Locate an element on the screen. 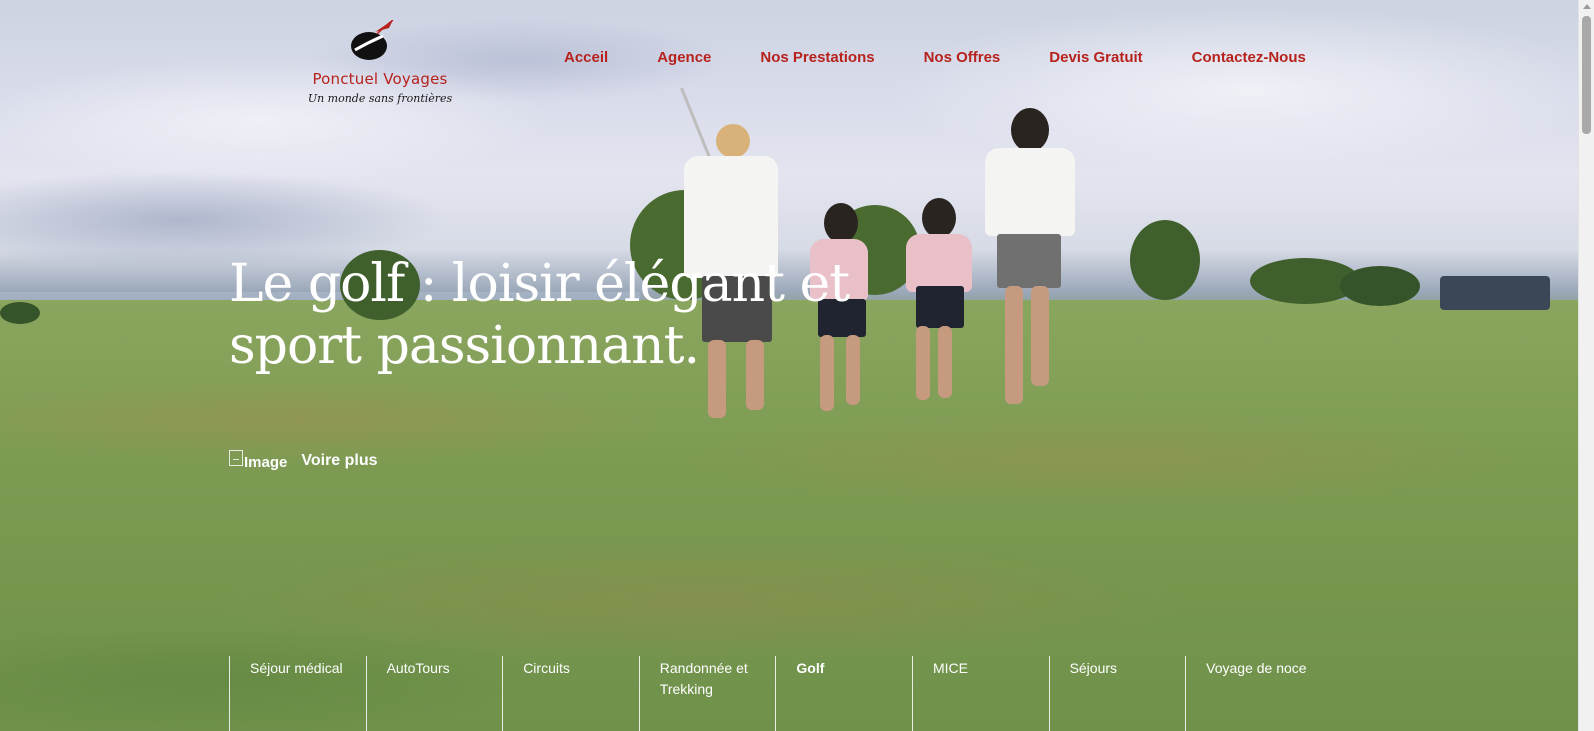  tab-golf: Golf is located at coordinates (843, 693).